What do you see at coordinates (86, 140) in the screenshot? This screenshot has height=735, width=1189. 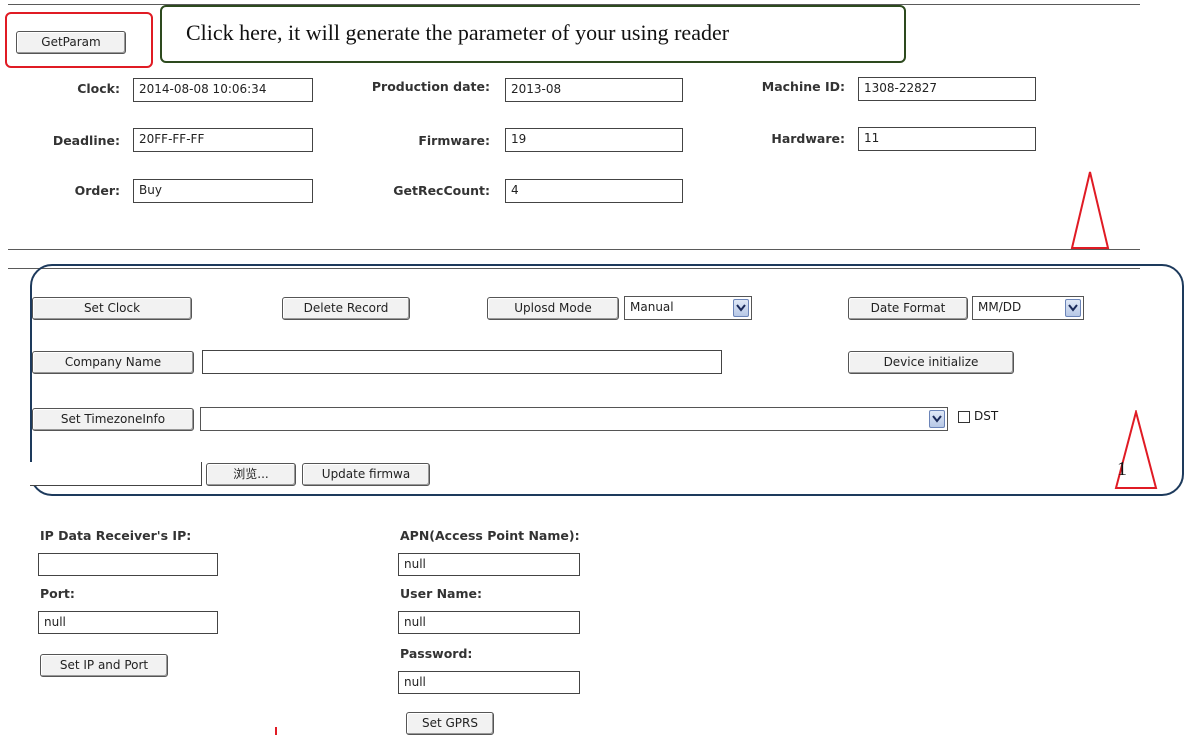 I see `deadline-label: Deadline:` at bounding box center [86, 140].